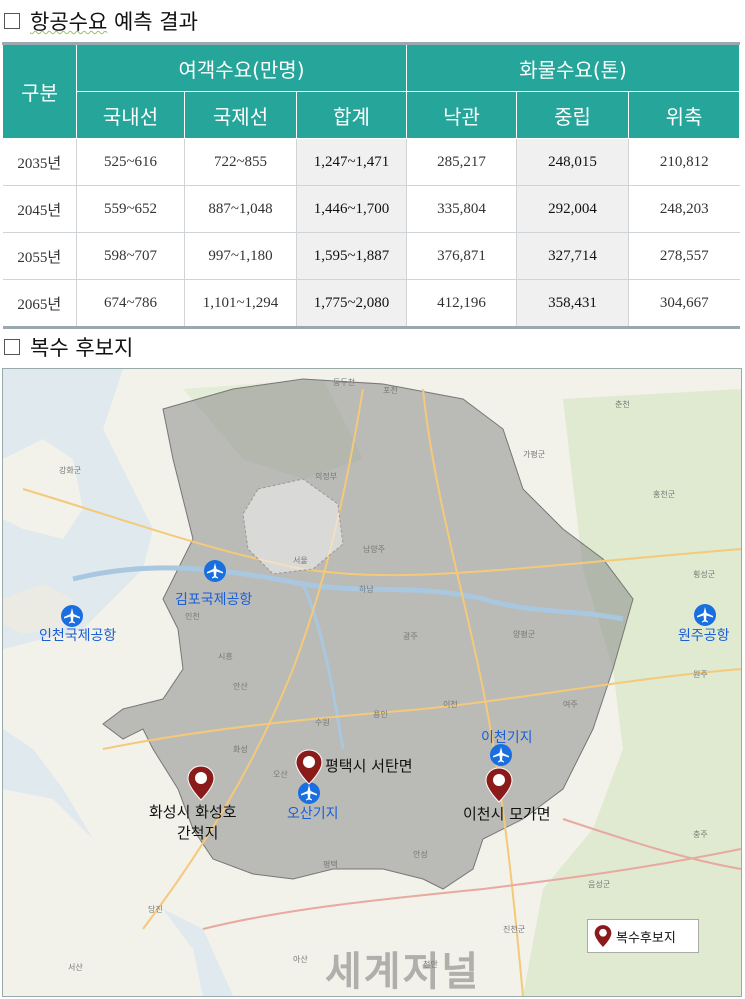 The width and height of the screenshot is (745, 999). What do you see at coordinates (352, 162) in the screenshot?
I see `table-cell: 1,247~1,471` at bounding box center [352, 162].